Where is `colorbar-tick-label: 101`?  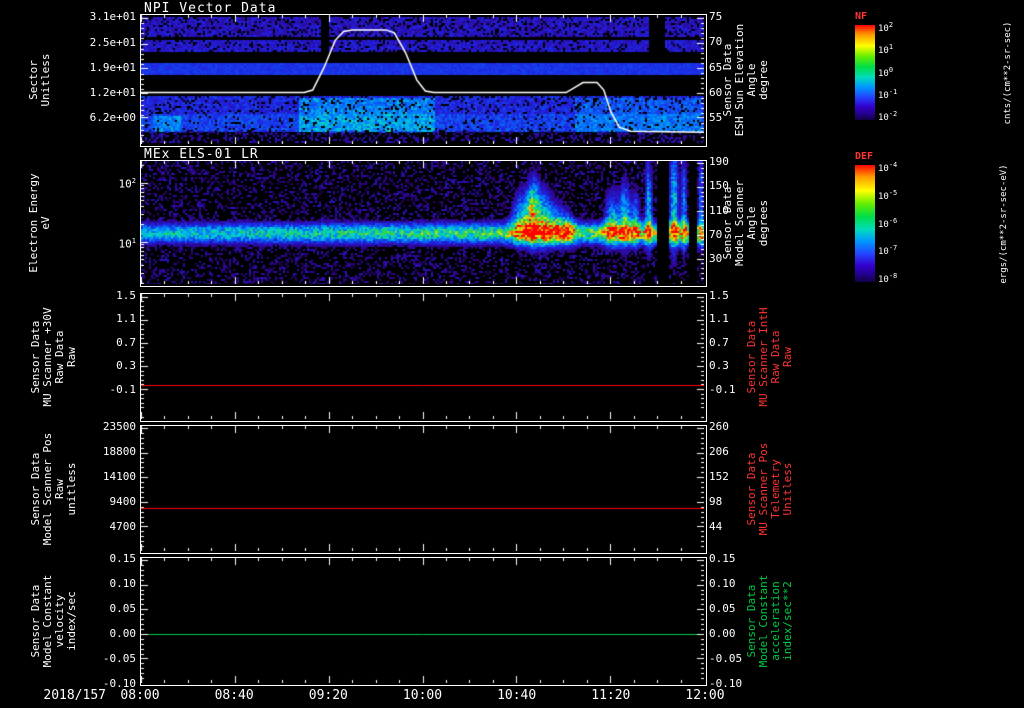 colorbar-tick-label: 101 is located at coordinates (886, 50).